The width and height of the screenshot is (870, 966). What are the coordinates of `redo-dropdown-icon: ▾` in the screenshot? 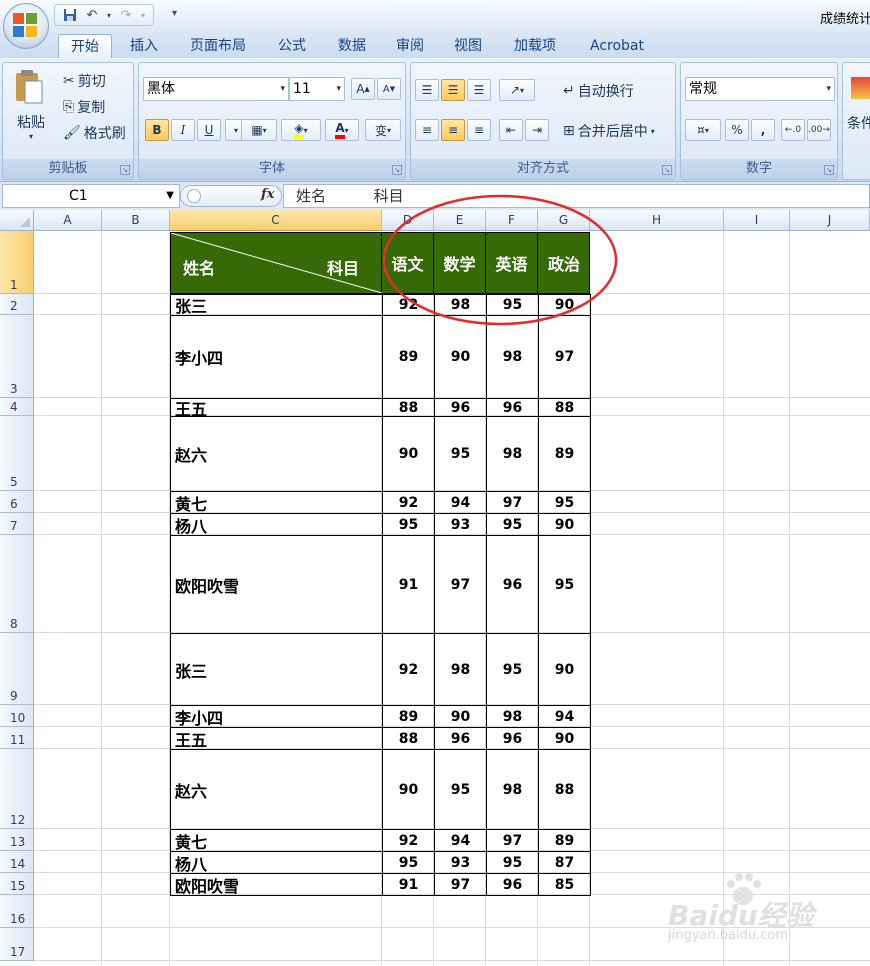 It's located at (143, 15).